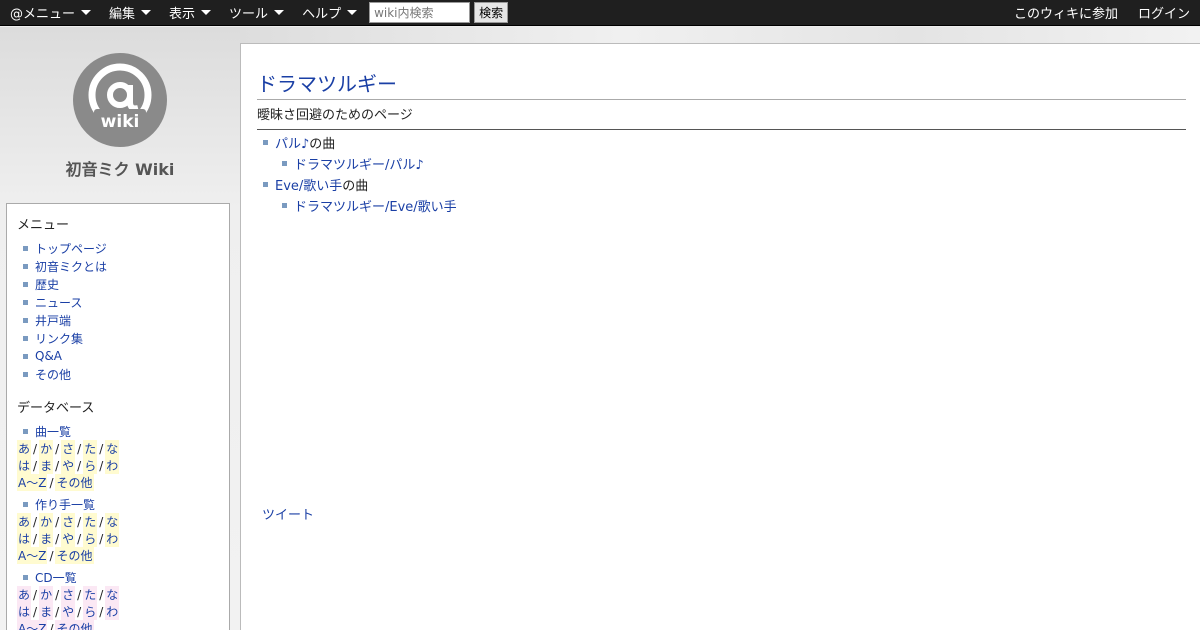 The image size is (1200, 630). Describe the element at coordinates (360, 184) in the screenshot. I see `list-item: Eve/歌い手 の曲` at that location.